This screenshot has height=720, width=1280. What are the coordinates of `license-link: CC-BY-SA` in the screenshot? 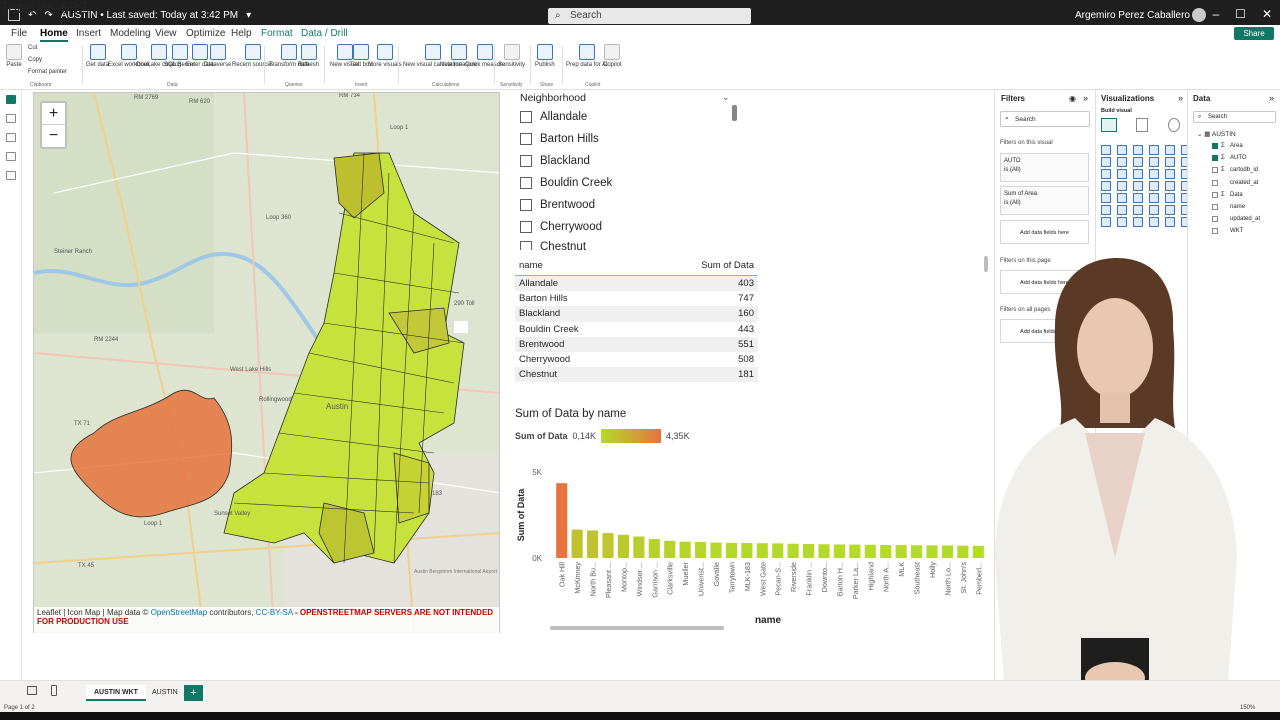 It's located at (274, 612).